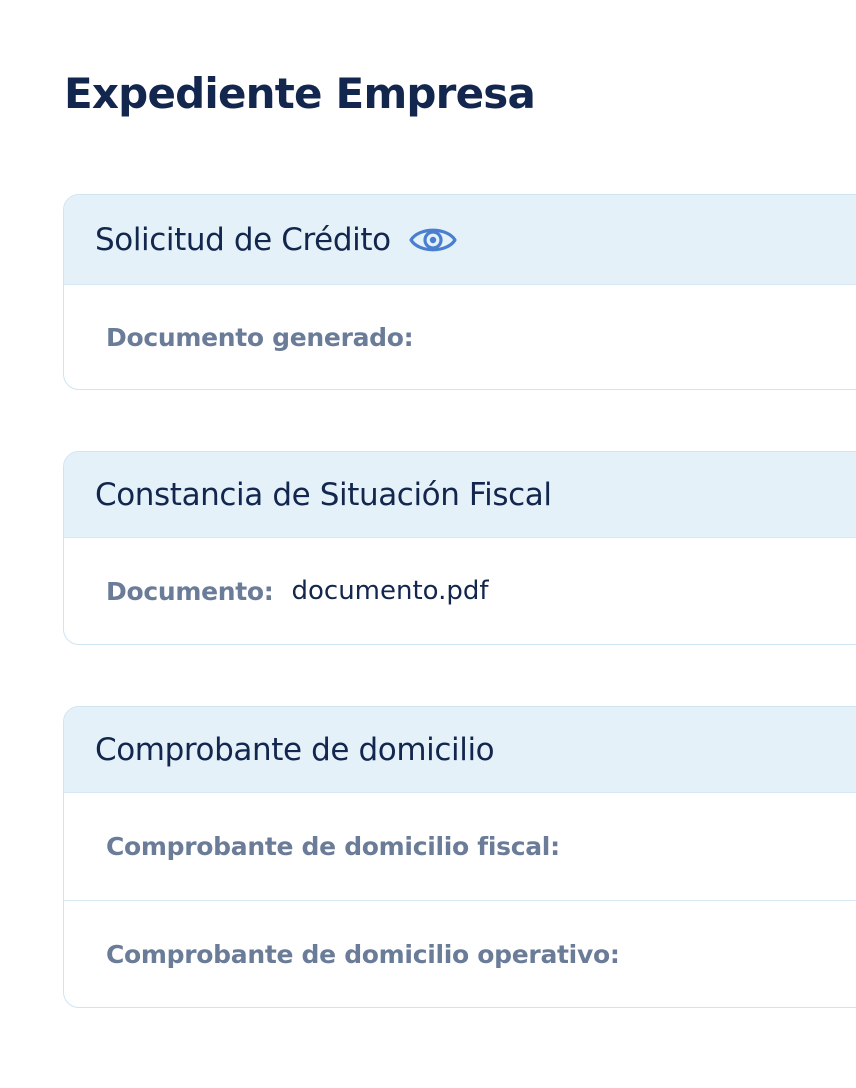  I want to click on card-title: Constancia de Situación Fiscal, so click(323, 494).